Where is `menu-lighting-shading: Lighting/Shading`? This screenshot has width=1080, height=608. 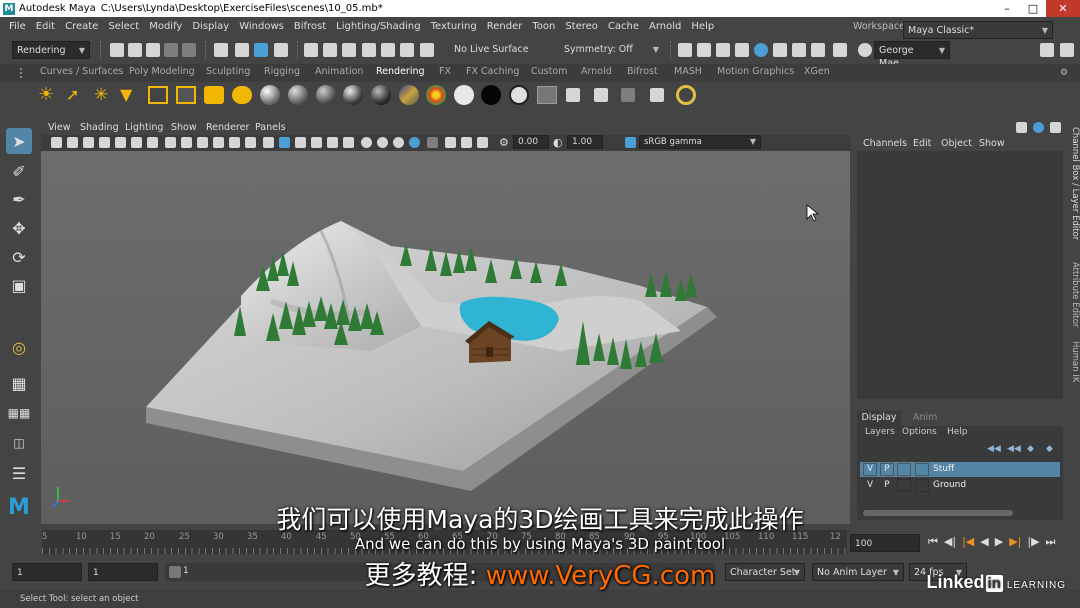 menu-lighting-shading: Lighting/Shading is located at coordinates (378, 26).